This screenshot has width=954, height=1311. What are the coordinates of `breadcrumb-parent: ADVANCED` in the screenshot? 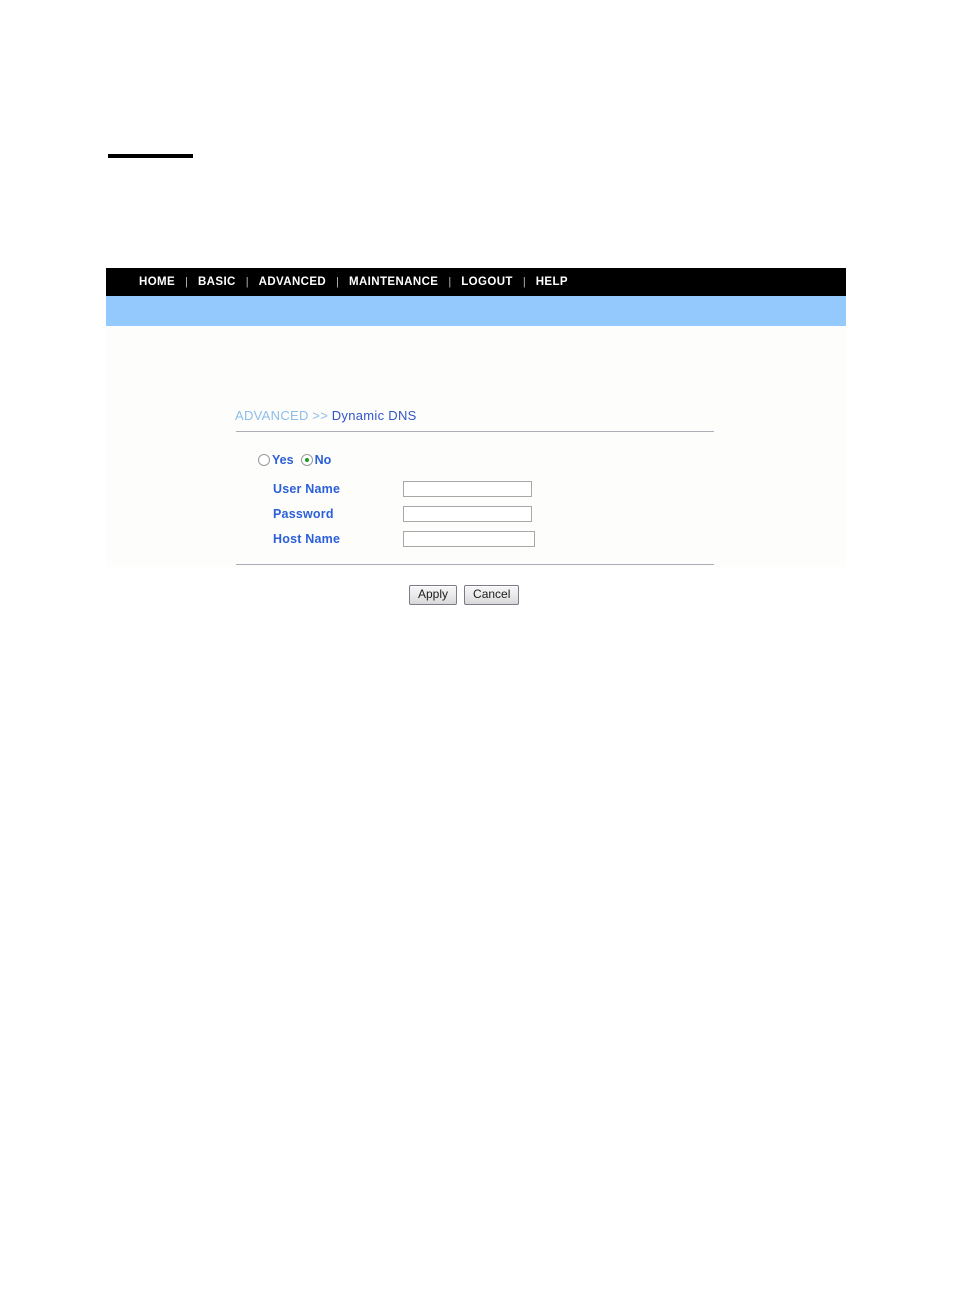 It's located at (272, 415).